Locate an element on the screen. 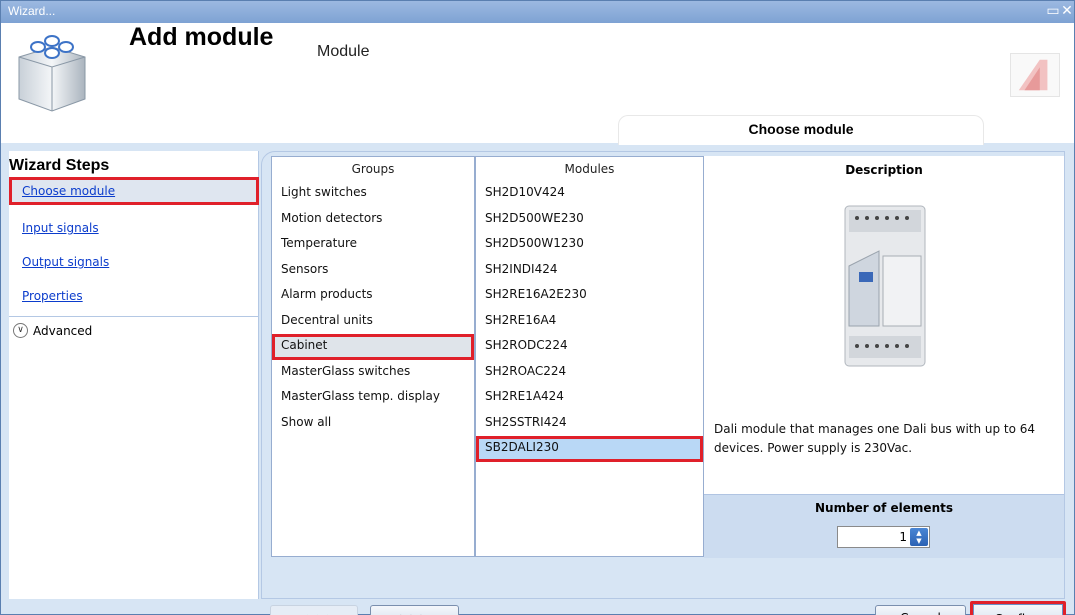  module-blocks-icon is located at coordinates (52, 73).